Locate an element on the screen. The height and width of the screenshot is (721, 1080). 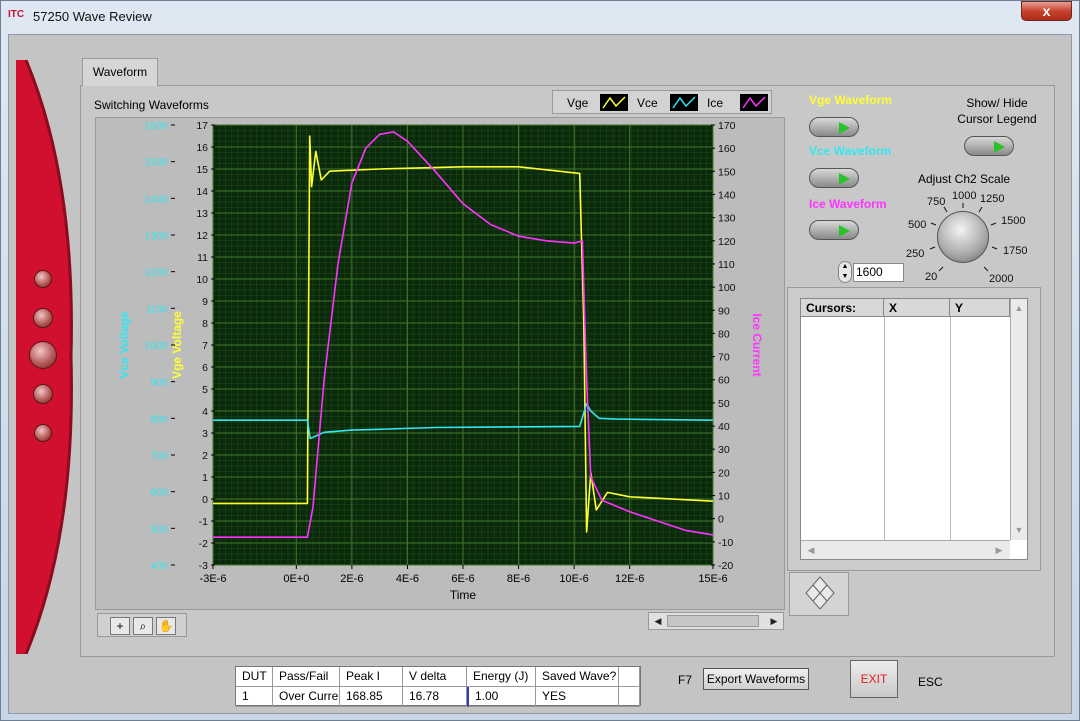
results-header: Pass/Fail is located at coordinates (306, 677).